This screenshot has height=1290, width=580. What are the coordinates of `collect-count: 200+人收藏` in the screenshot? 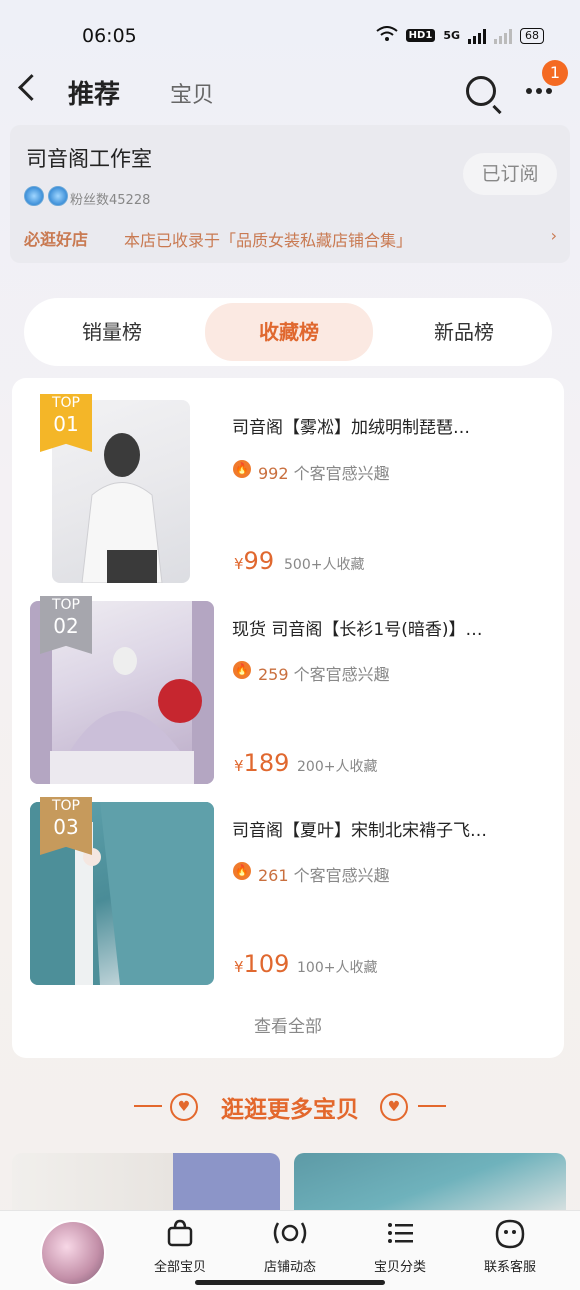 It's located at (337, 767).